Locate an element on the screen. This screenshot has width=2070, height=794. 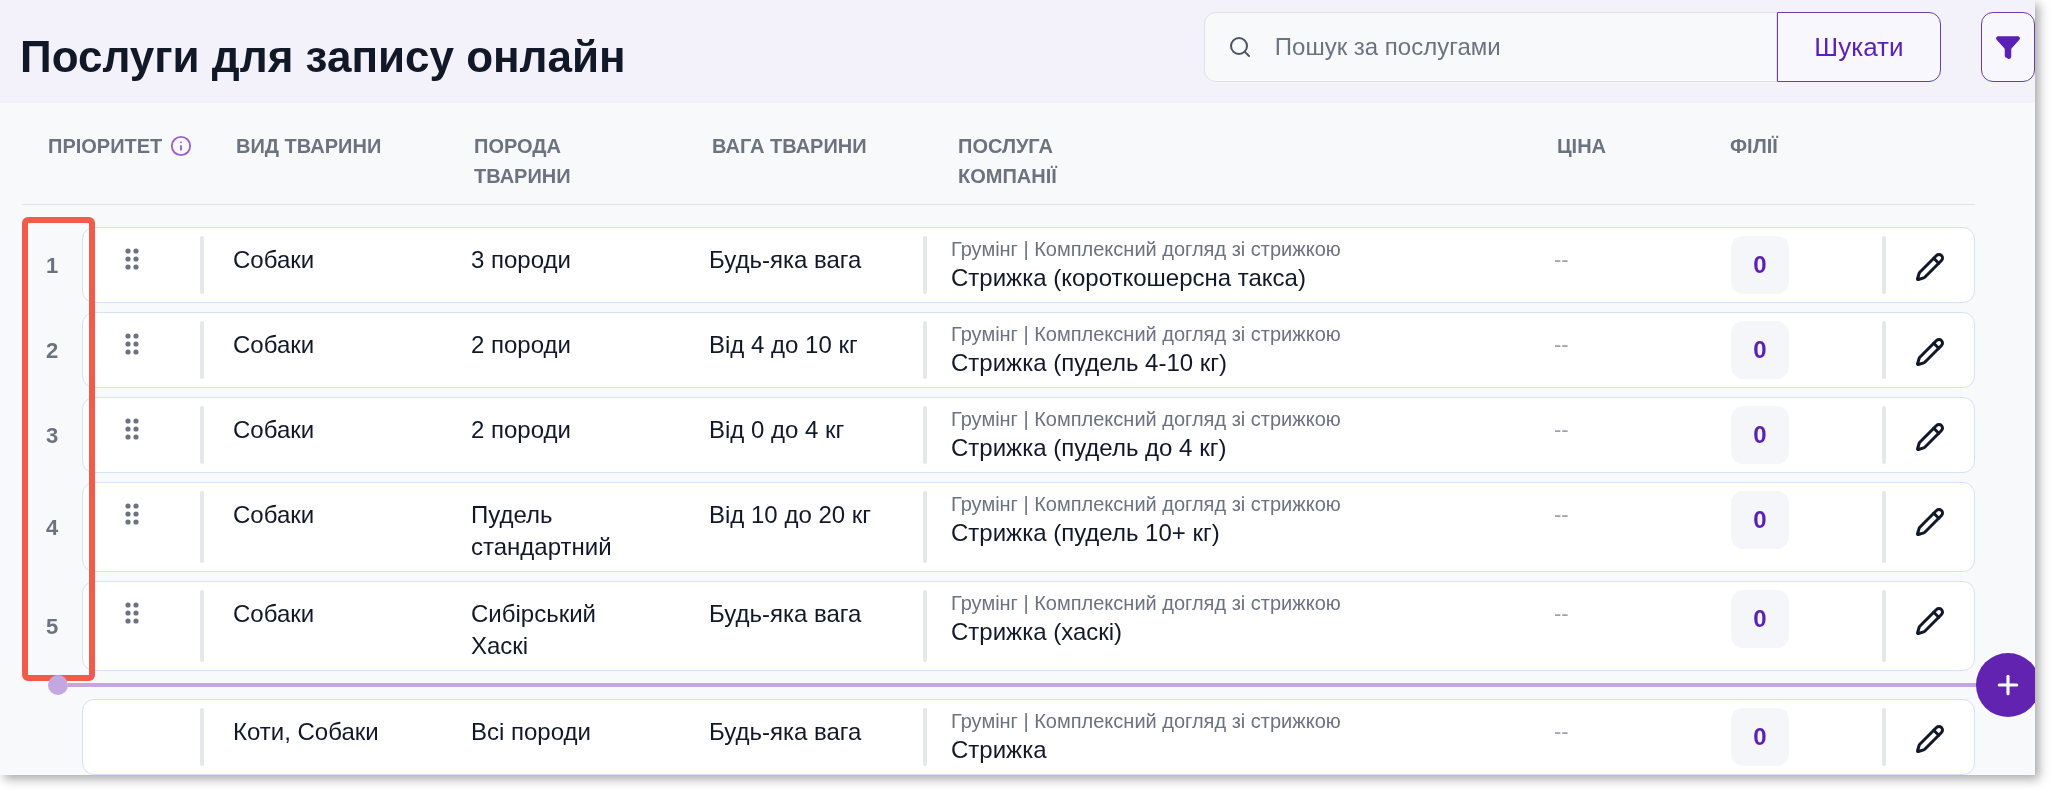
service-name: Стрижка is located at coordinates (999, 750).